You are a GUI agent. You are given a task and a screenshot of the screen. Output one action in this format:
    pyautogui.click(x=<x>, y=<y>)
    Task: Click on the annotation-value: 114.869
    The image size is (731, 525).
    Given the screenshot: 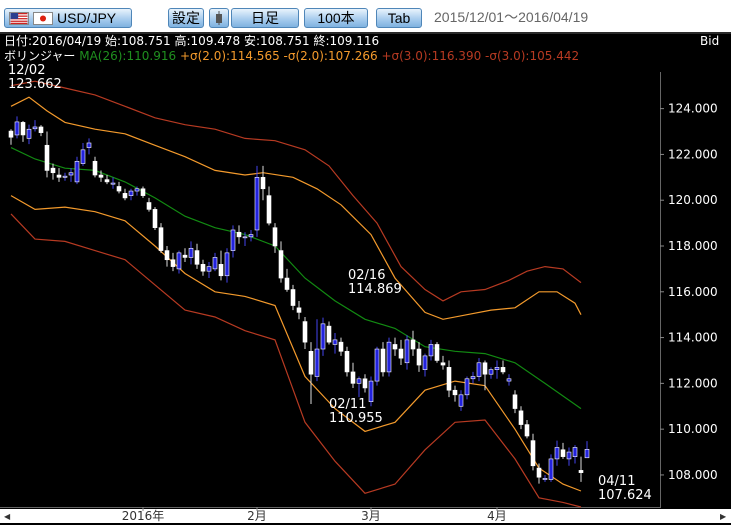 What is the action you would take?
    pyautogui.click(x=375, y=289)
    